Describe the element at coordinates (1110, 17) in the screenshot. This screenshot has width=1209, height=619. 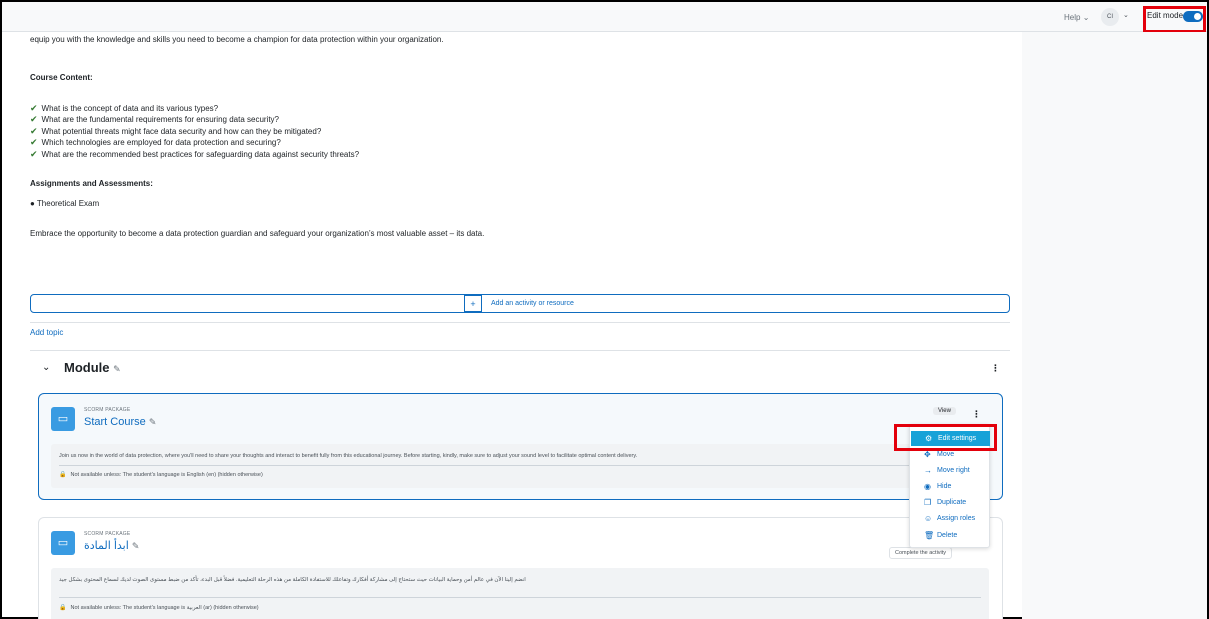
I see `avatar: CI` at that location.